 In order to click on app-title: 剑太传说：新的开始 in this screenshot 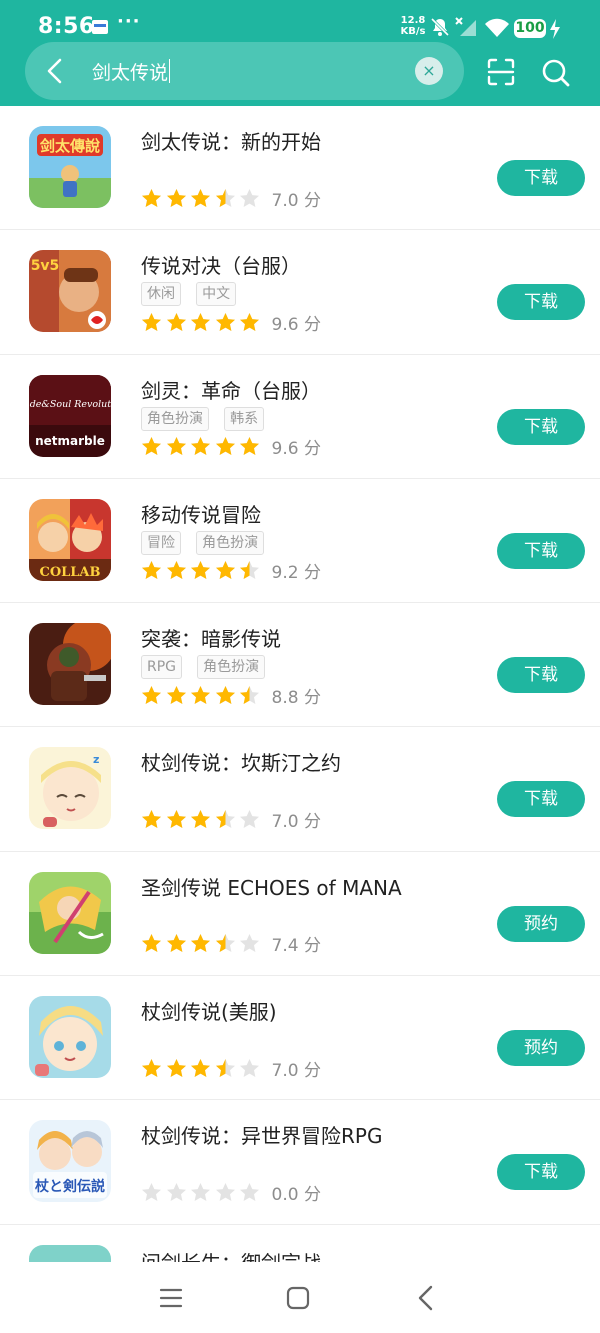, I will do `click(231, 140)`.